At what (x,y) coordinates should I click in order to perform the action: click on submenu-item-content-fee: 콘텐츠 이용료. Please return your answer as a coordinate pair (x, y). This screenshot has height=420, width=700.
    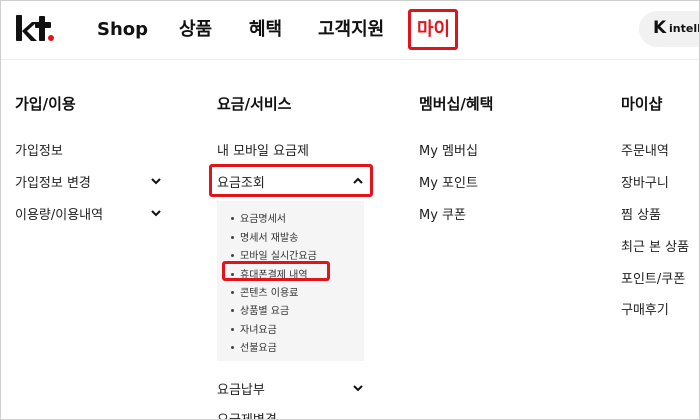
    Looking at the image, I should click on (264, 291).